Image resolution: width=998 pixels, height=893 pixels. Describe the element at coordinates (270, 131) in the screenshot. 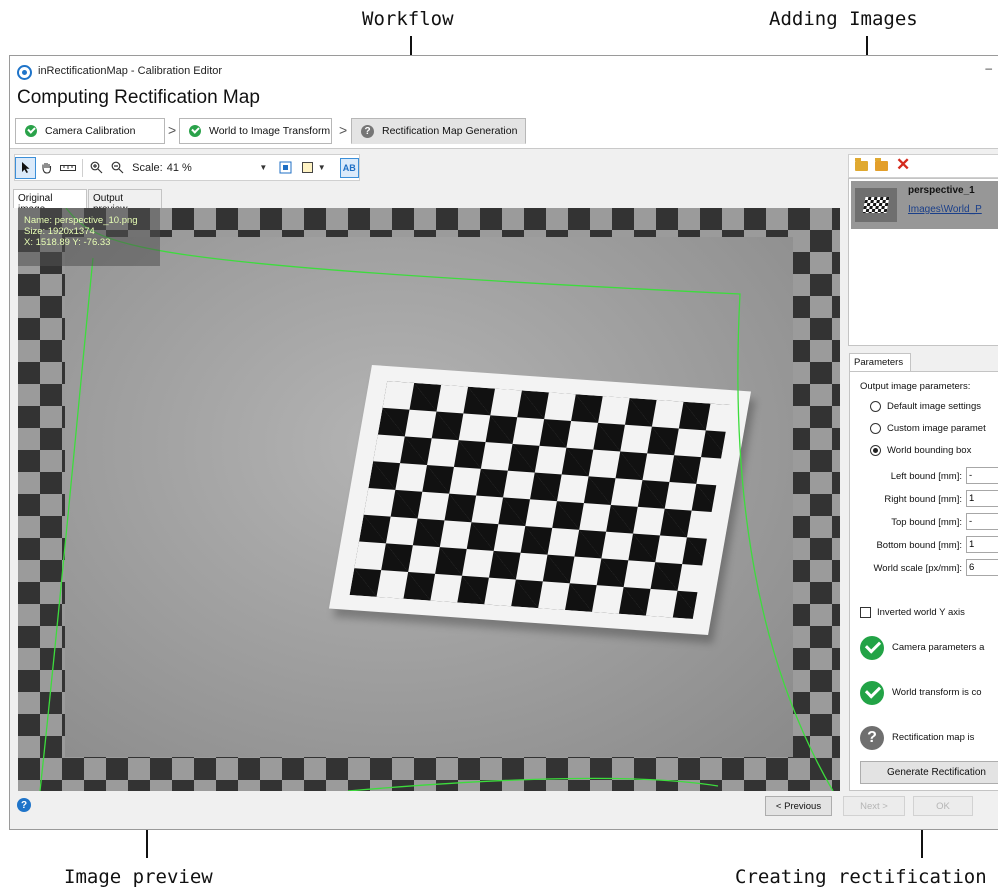

I see `tab-label: World to Image Transform` at that location.